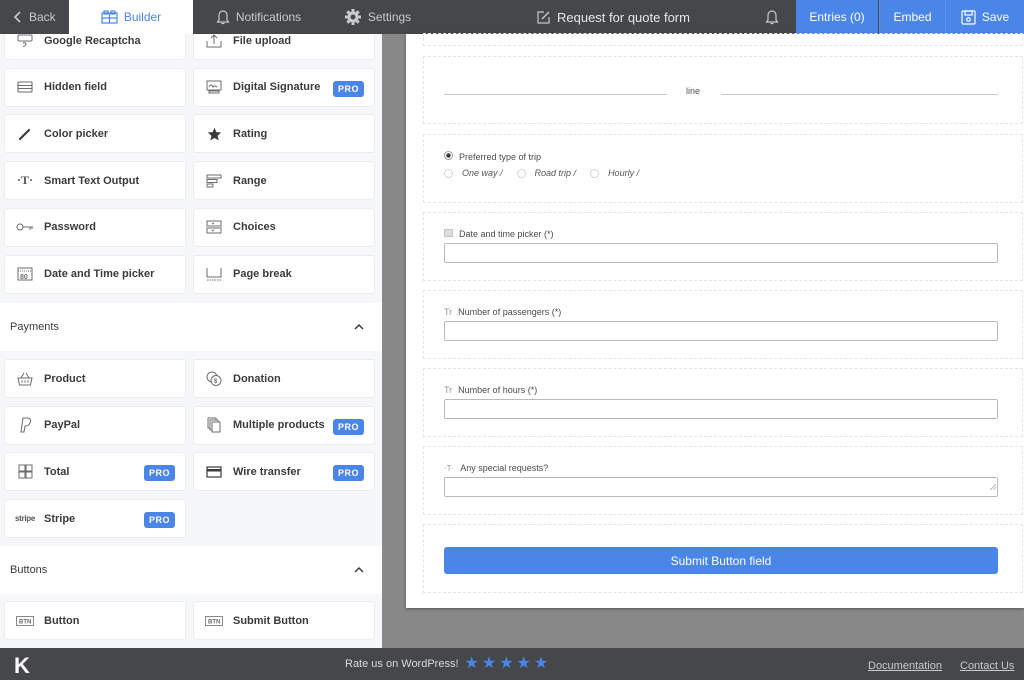 This screenshot has width=1024, height=680. Describe the element at coordinates (284, 181) in the screenshot. I see `field-card-range: Range` at that location.